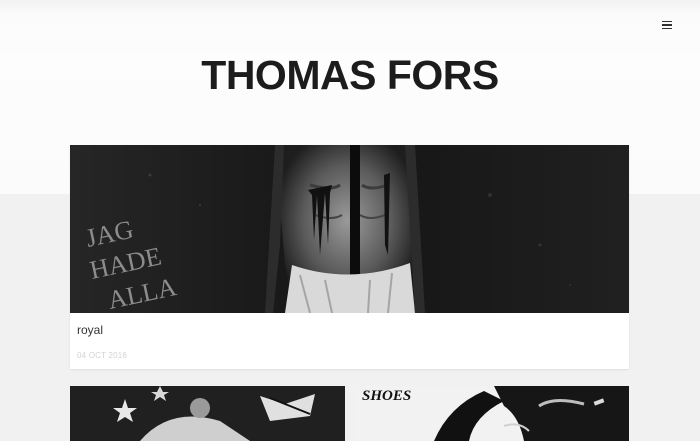 This screenshot has height=441, width=700. Describe the element at coordinates (349, 341) in the screenshot. I see `post-meta: royal 04 OCT 2016` at that location.